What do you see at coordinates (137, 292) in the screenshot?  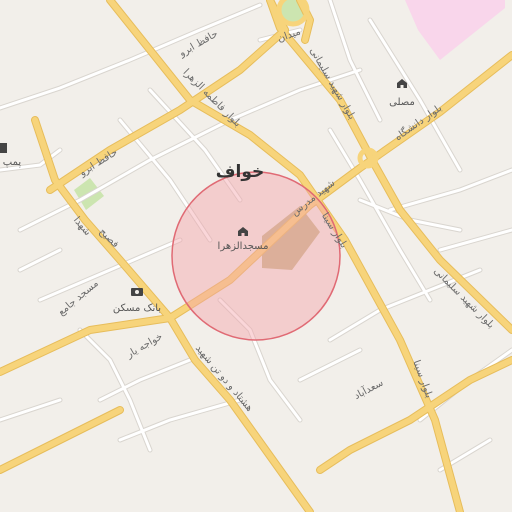 I see `bank-icon` at bounding box center [137, 292].